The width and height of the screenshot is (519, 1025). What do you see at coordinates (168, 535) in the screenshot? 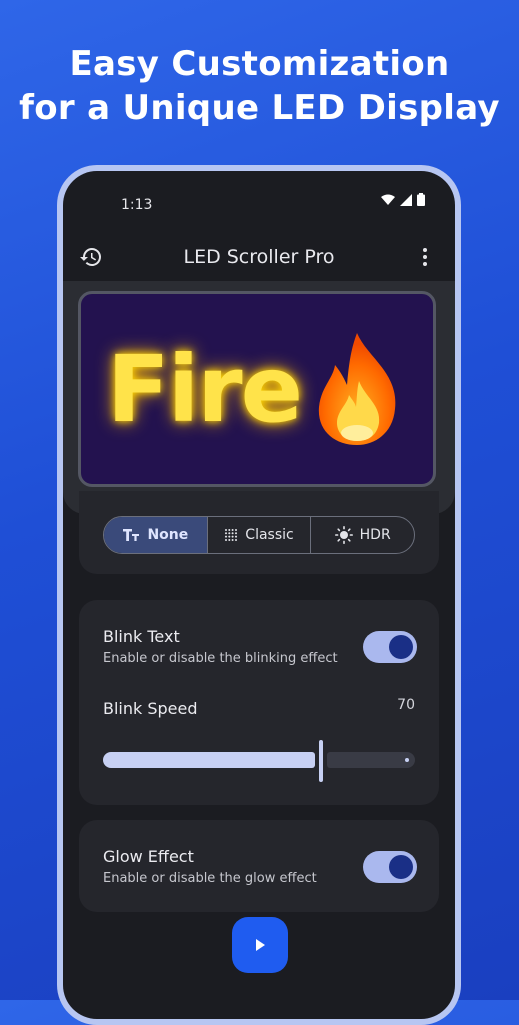
I see `mode-none-label: None` at bounding box center [168, 535].